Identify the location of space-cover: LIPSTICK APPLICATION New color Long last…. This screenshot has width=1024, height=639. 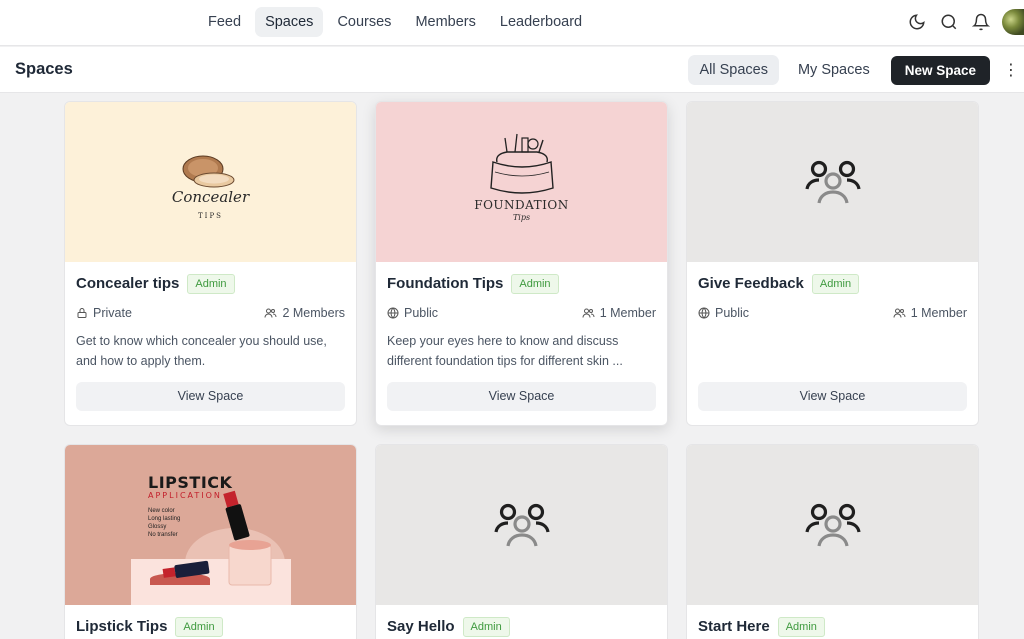
(210, 525).